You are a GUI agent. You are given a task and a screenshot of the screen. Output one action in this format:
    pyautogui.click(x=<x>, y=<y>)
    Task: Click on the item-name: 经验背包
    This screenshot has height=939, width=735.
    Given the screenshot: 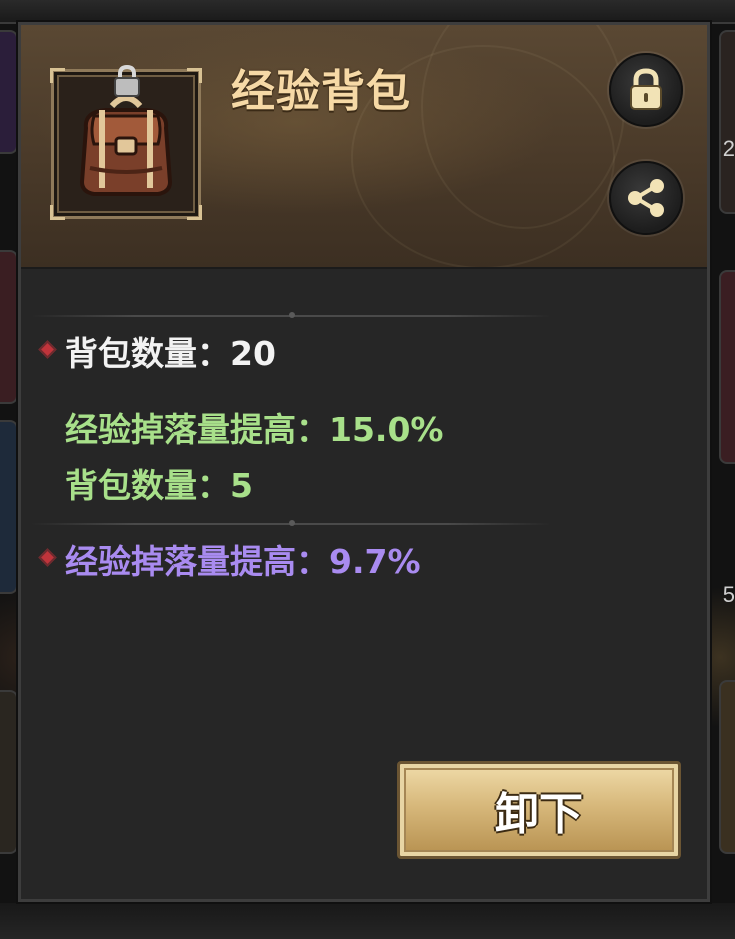 What is the action you would take?
    pyautogui.click(x=321, y=91)
    